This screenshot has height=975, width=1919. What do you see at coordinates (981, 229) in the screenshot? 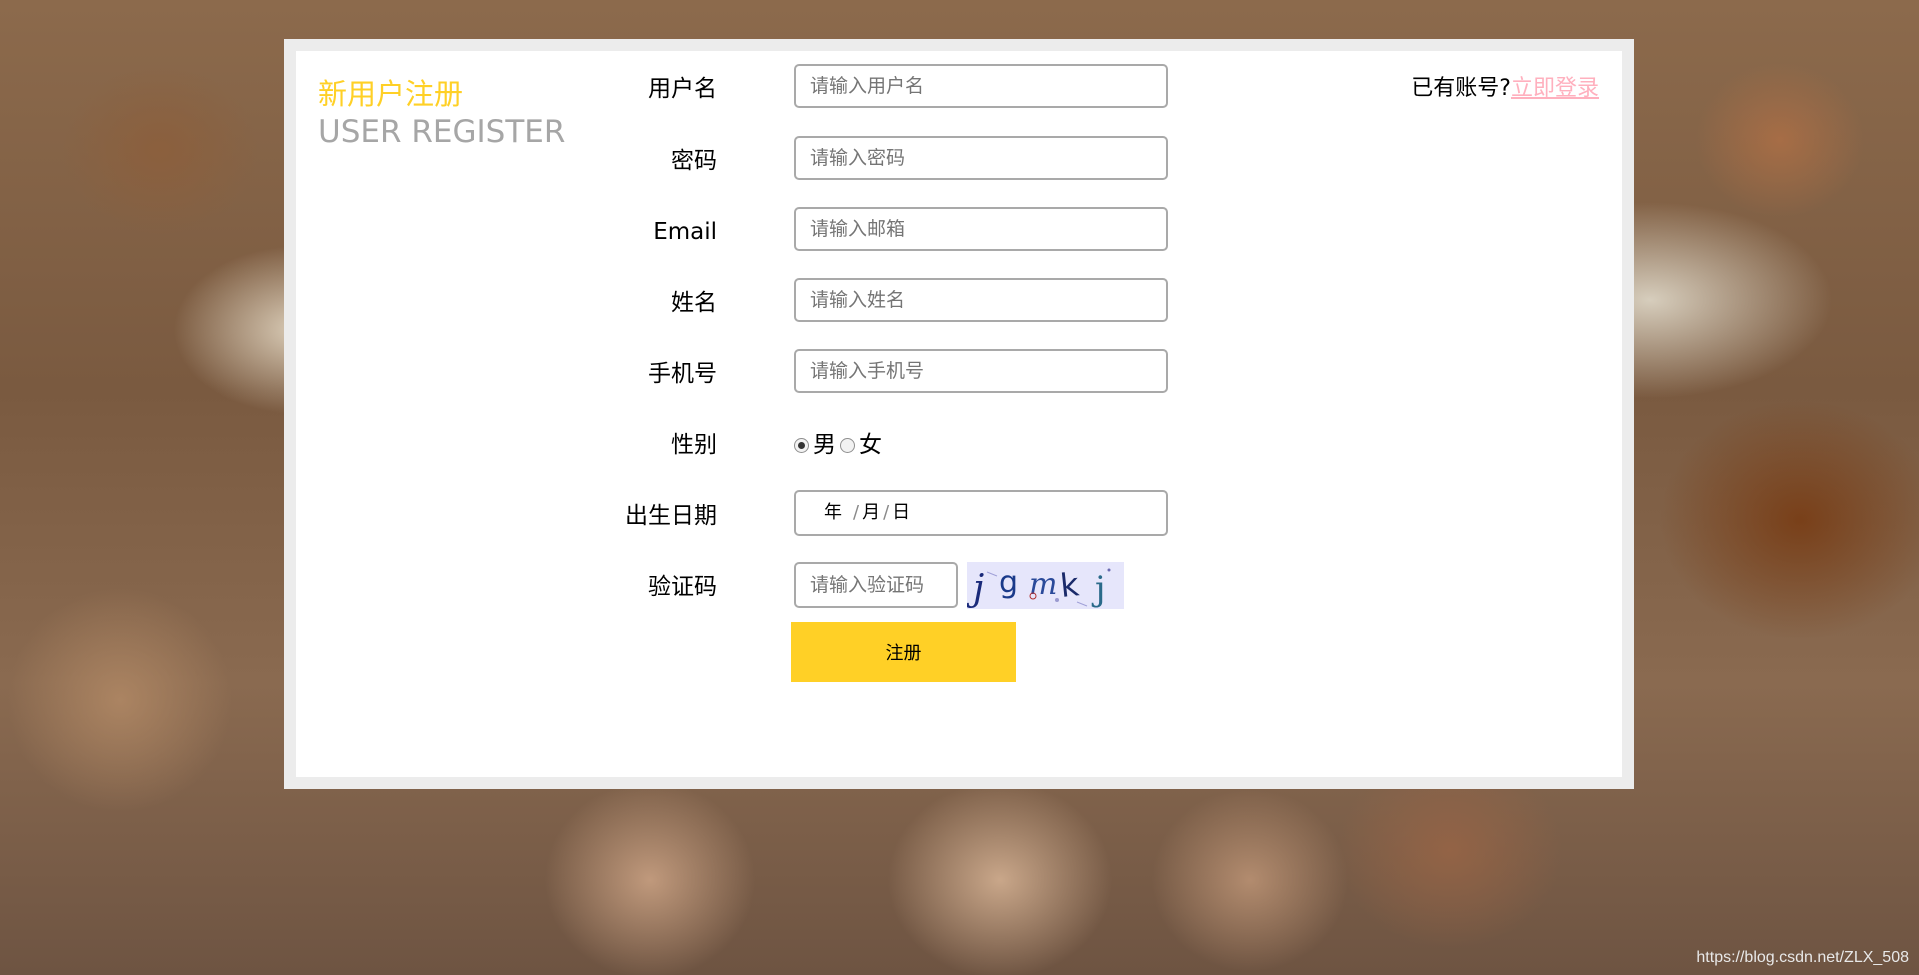
I see `email-input` at bounding box center [981, 229].